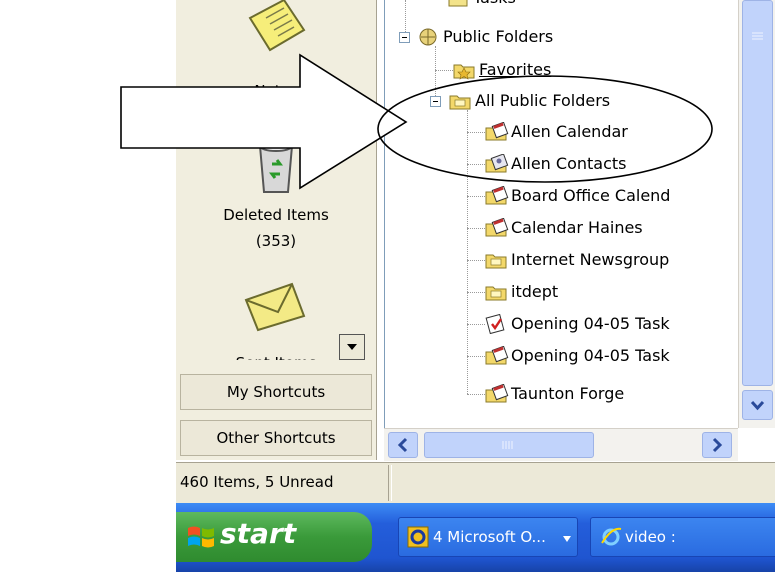  I want to click on public-folders-expander, so click(404, 37).